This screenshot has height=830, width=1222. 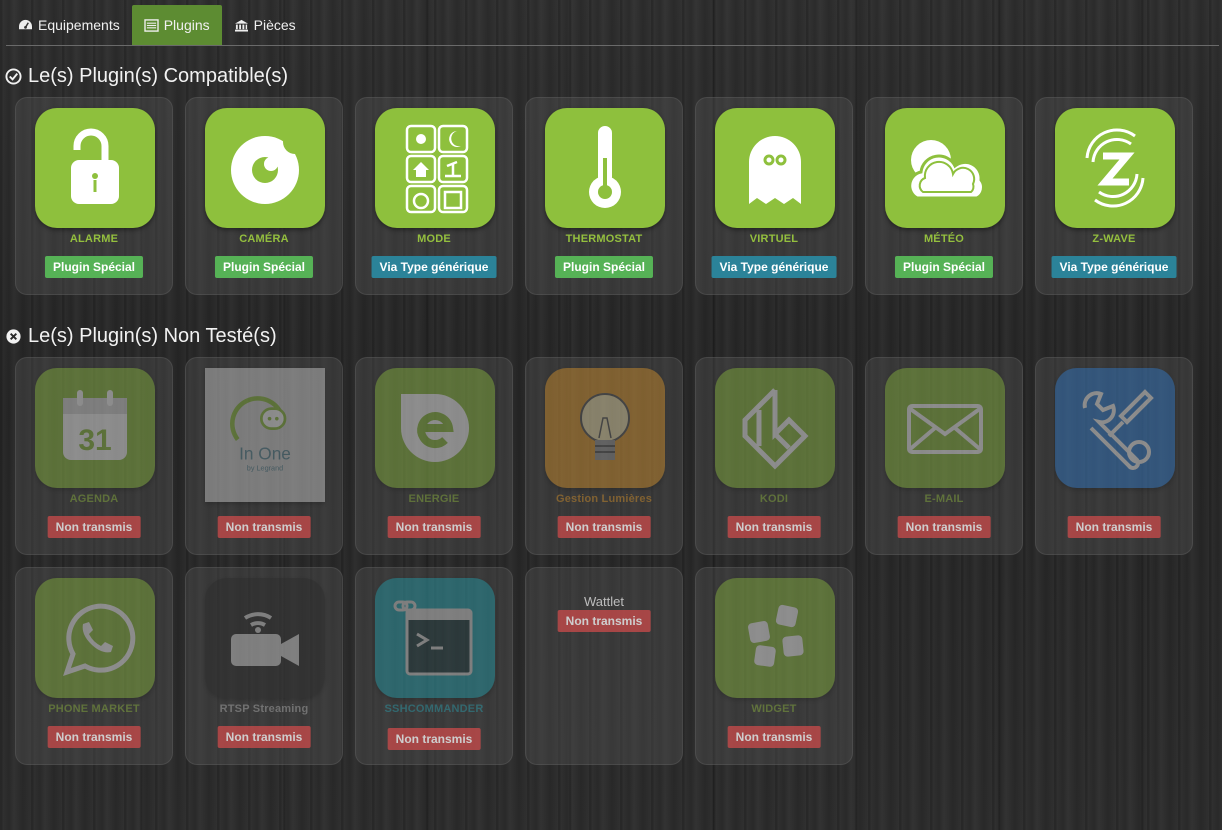 I want to click on plugin-card-meteo: MÉTÉO Plugin Spécial, so click(x=944, y=196).